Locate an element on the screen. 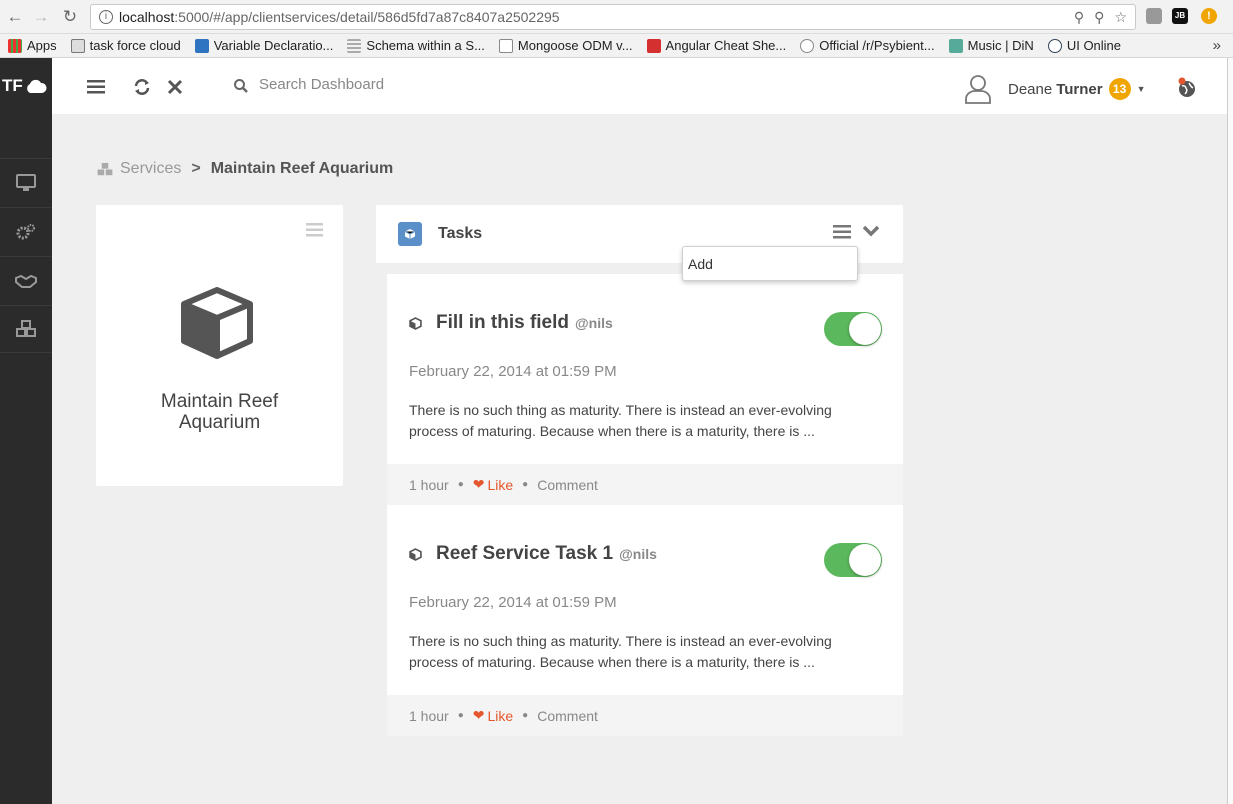  search-input: Search Dashboard is located at coordinates (321, 84).